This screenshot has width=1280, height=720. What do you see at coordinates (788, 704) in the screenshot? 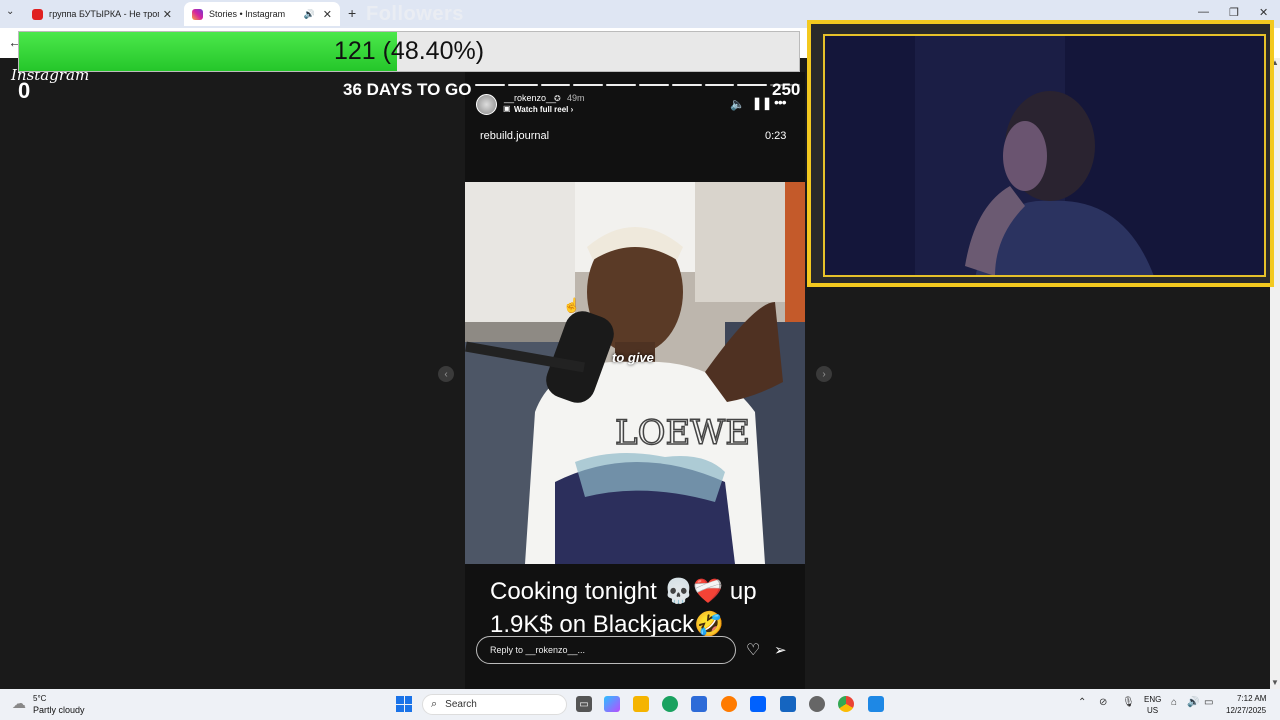
I see `app-icon` at bounding box center [788, 704].